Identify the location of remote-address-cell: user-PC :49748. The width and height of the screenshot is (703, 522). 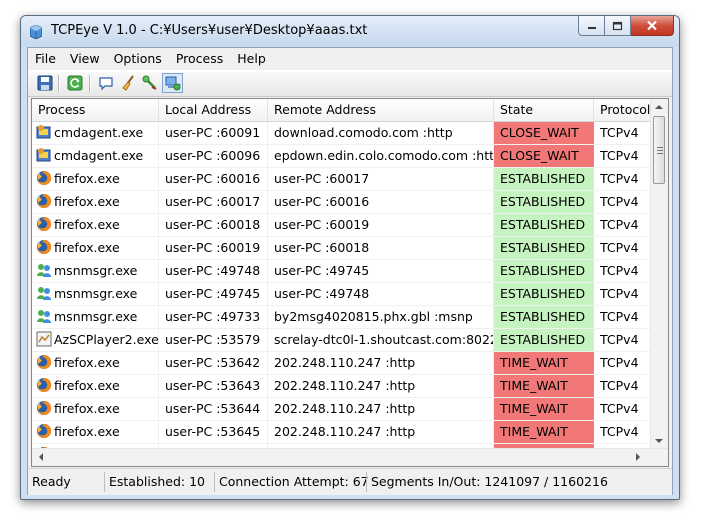
(381, 294).